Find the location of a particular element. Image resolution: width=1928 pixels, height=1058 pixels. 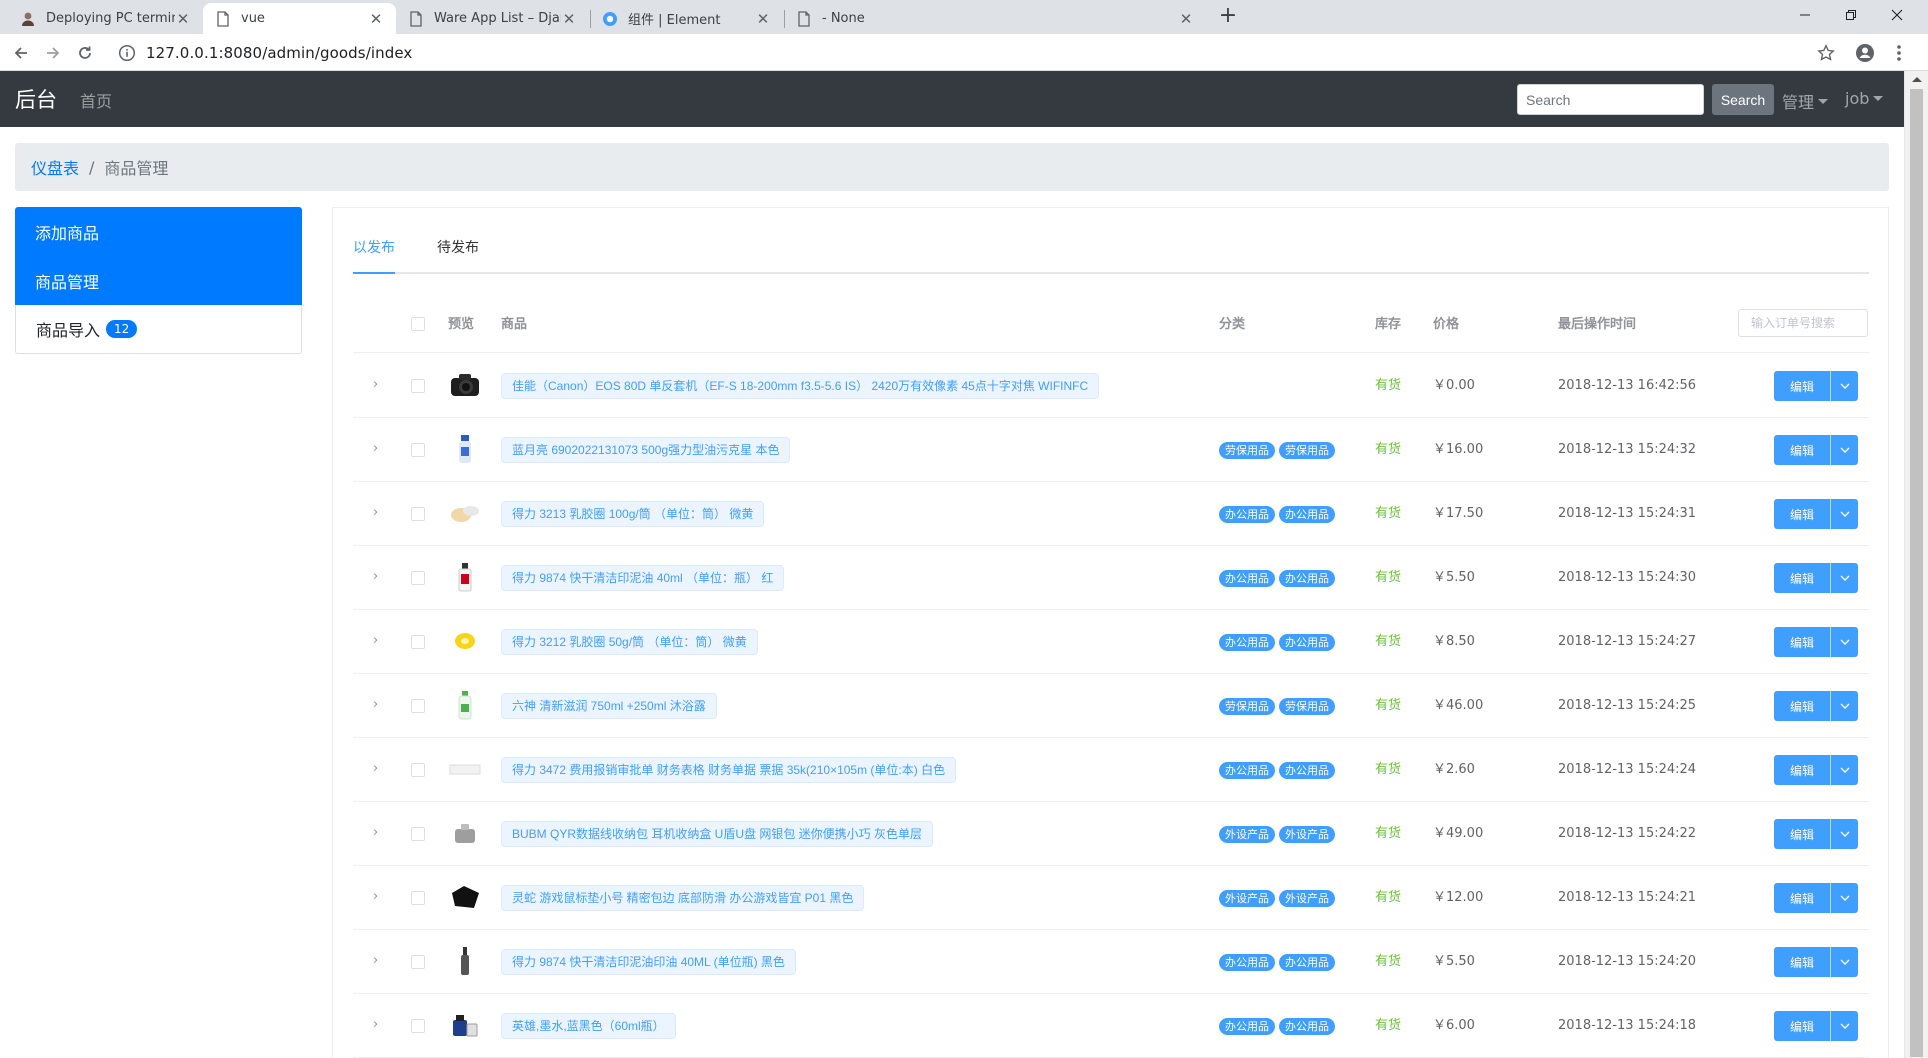

product-name-tag: 得力 3213 乳胶圈 100g/筒 （单位：筒） 微黄 is located at coordinates (633, 514).